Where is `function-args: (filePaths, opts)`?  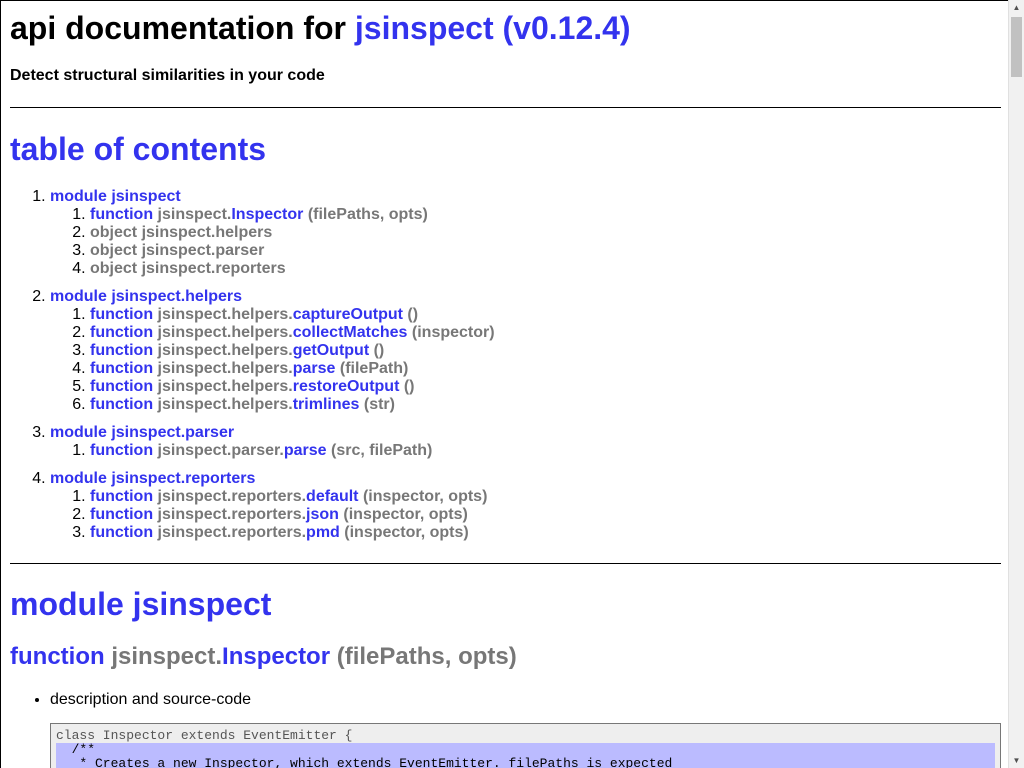 function-args: (filePaths, opts) is located at coordinates (426, 656).